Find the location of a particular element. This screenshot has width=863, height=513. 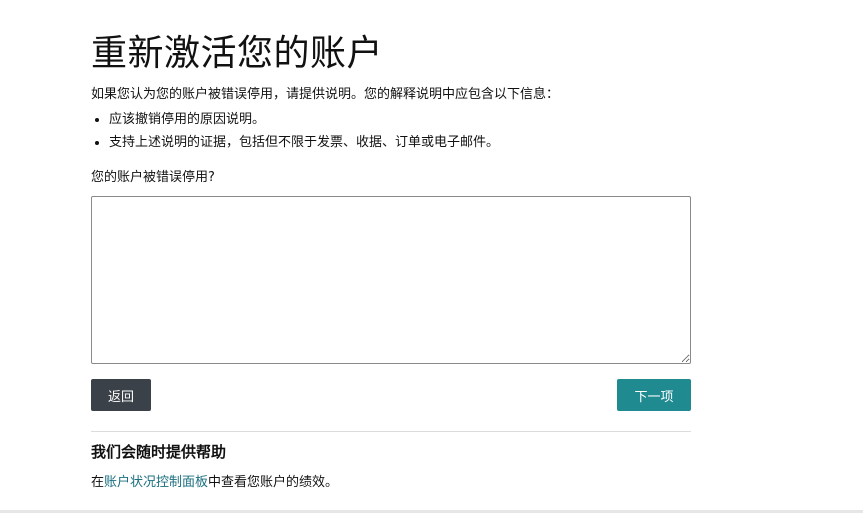

page-title: 重新激活您的账户 is located at coordinates (237, 53).